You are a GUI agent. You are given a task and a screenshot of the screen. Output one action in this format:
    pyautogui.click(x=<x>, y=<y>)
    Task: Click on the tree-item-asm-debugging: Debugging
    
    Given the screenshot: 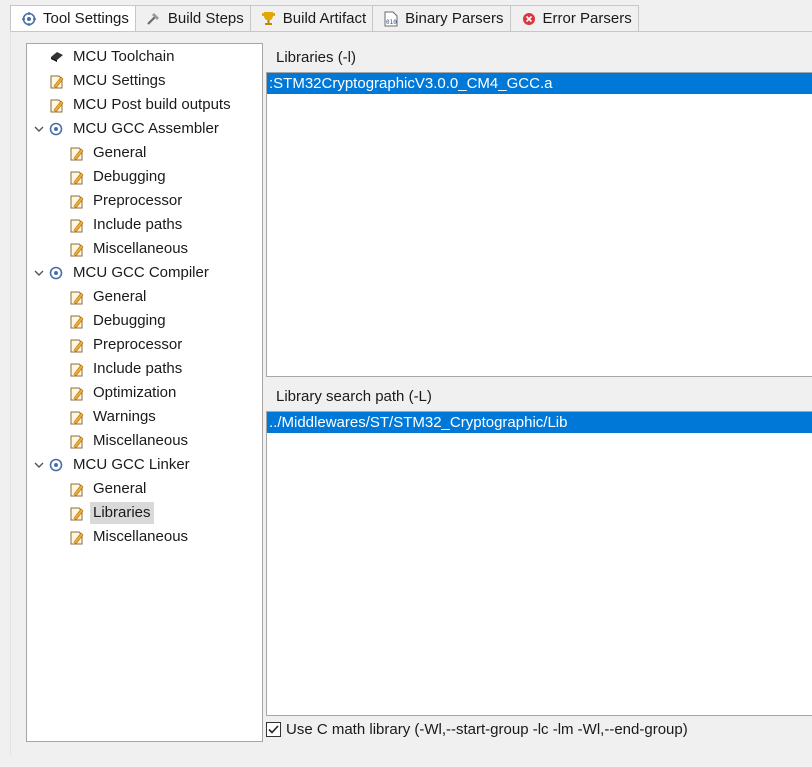 What is the action you would take?
    pyautogui.click(x=119, y=177)
    